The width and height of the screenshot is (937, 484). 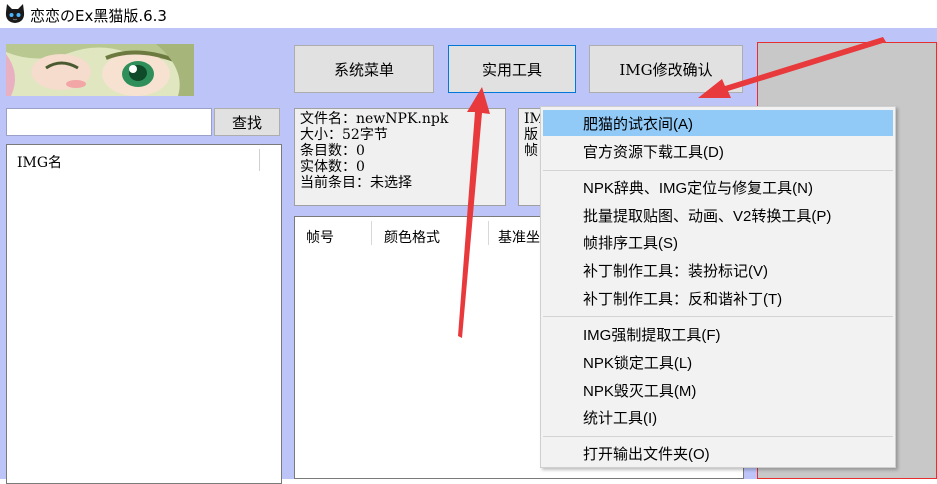 What do you see at coordinates (364, 69) in the screenshot?
I see `system-menu-button: 系统菜单` at bounding box center [364, 69].